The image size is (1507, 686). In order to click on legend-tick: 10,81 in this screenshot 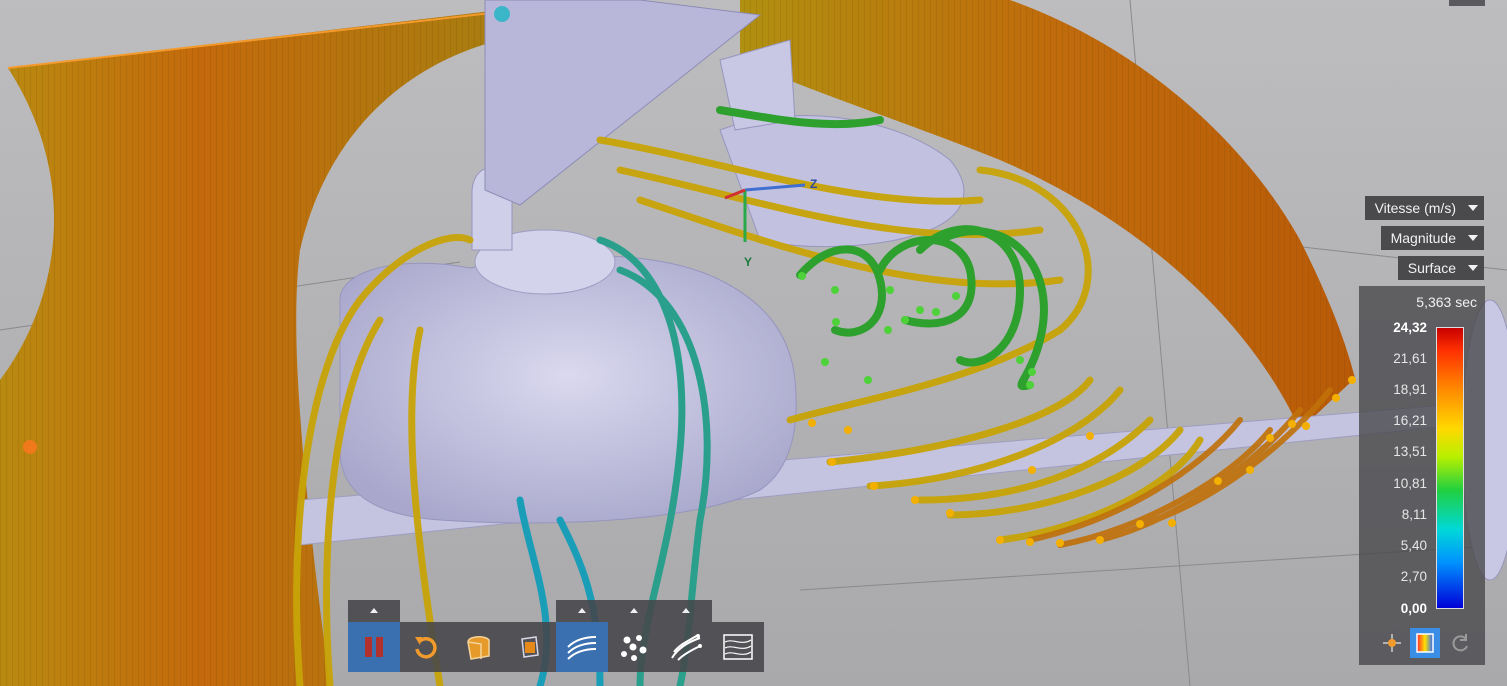, I will do `click(1410, 483)`.